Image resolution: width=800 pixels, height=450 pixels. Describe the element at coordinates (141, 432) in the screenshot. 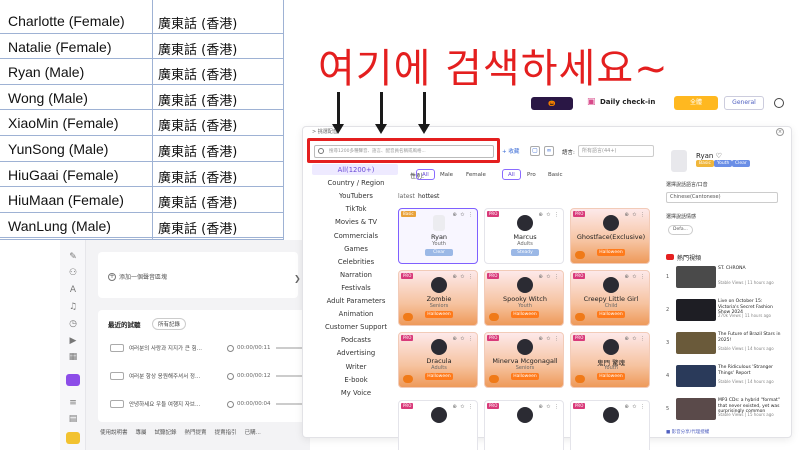

I see `footer-link: 專屬` at that location.